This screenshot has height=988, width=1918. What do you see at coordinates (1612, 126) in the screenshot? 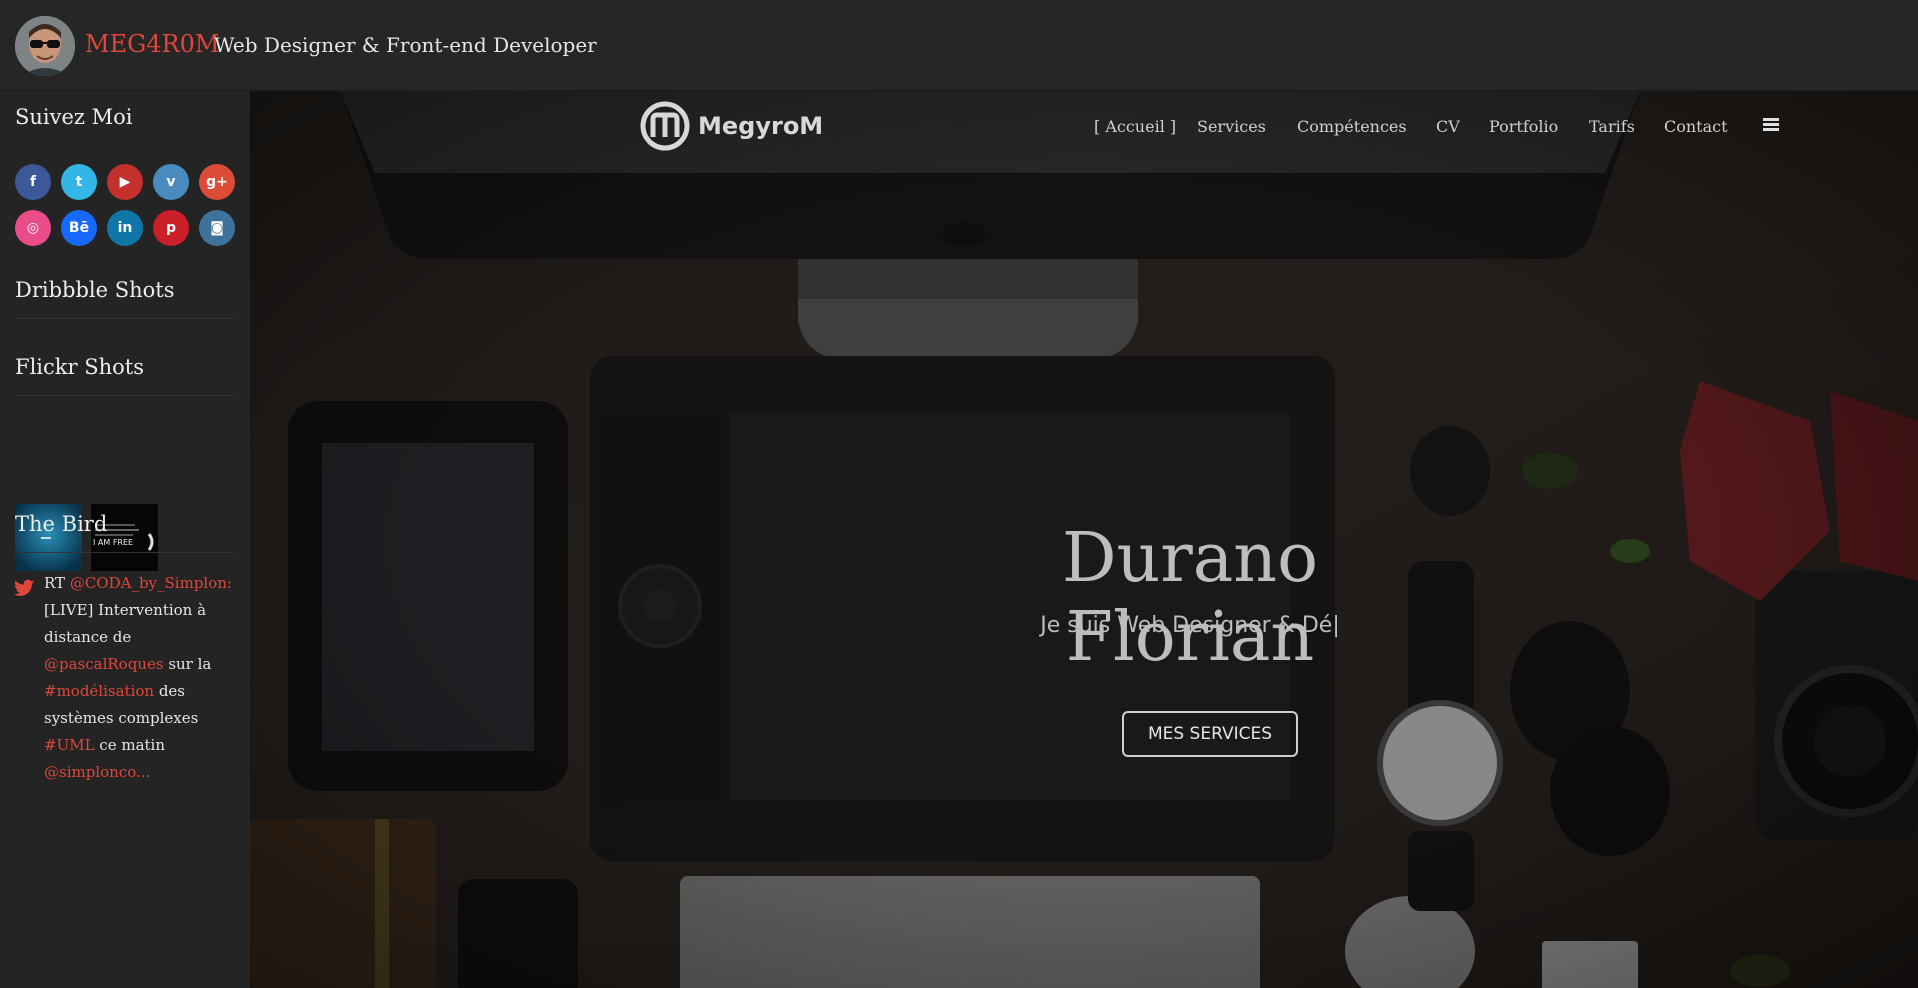
I see `nav-item-tarifs: Tarifs` at bounding box center [1612, 126].